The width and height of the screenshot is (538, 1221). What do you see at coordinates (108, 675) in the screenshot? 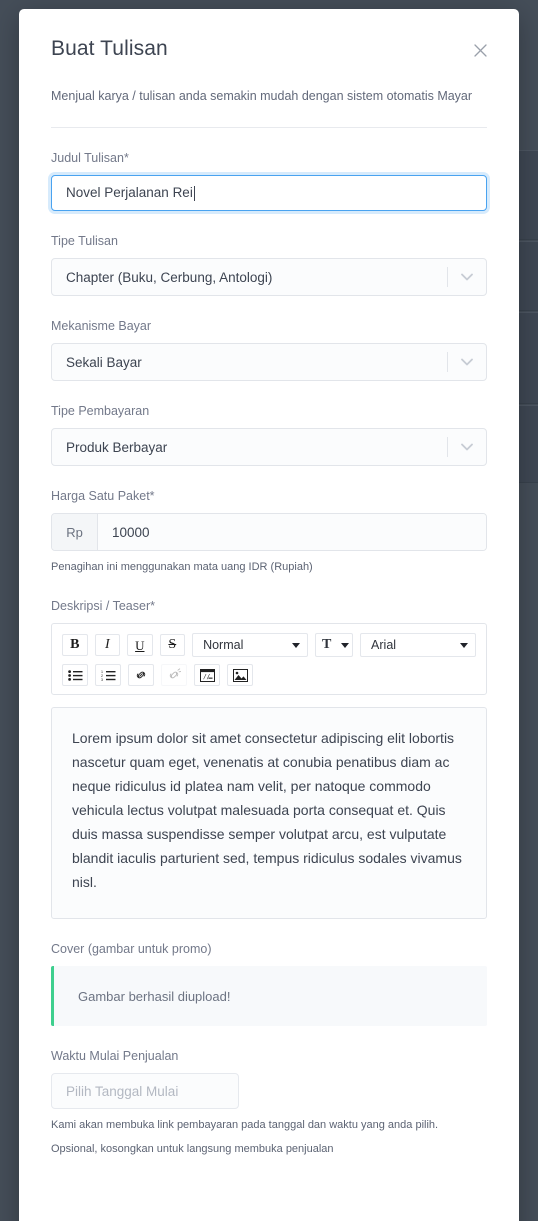
I see `numbered-list-icon: 1 2 3` at bounding box center [108, 675].